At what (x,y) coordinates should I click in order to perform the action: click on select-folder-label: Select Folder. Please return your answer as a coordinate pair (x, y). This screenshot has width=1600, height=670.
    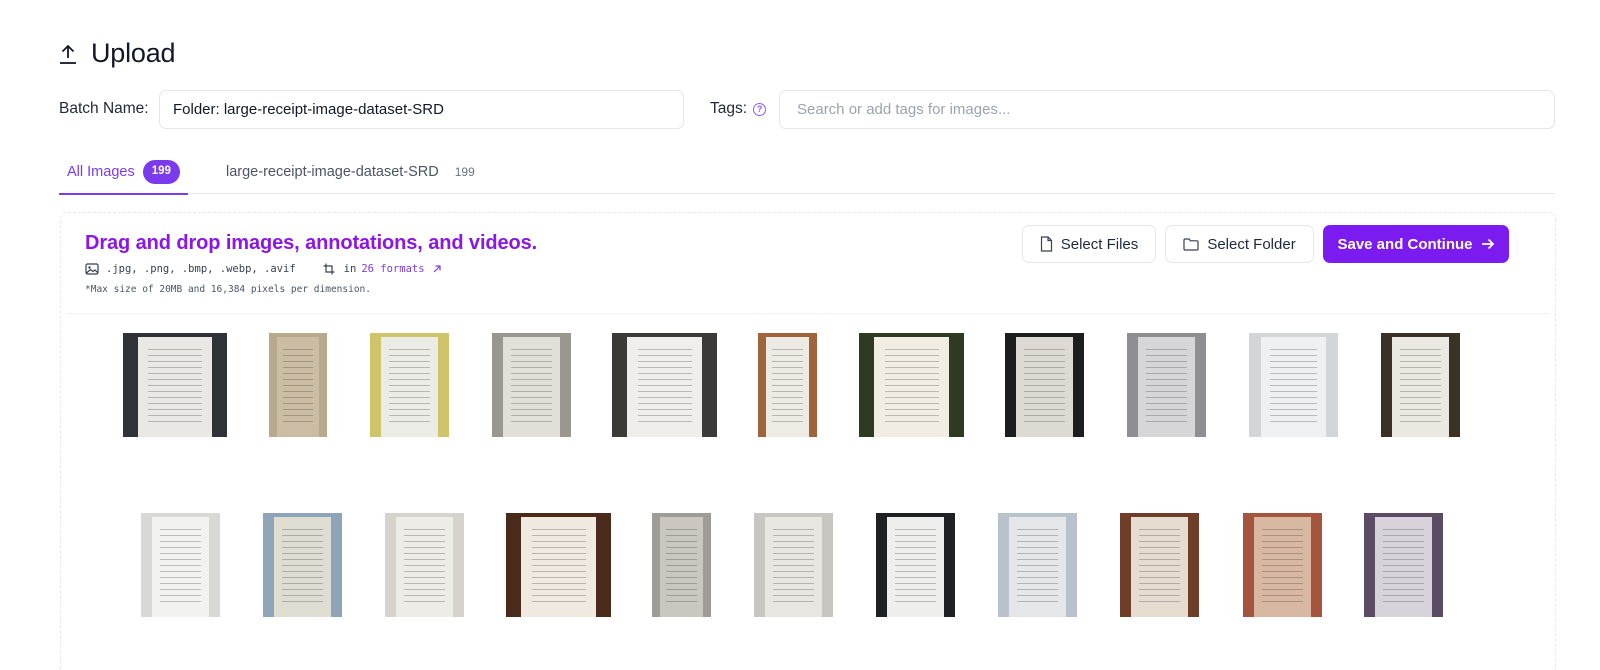
    Looking at the image, I should click on (1251, 244).